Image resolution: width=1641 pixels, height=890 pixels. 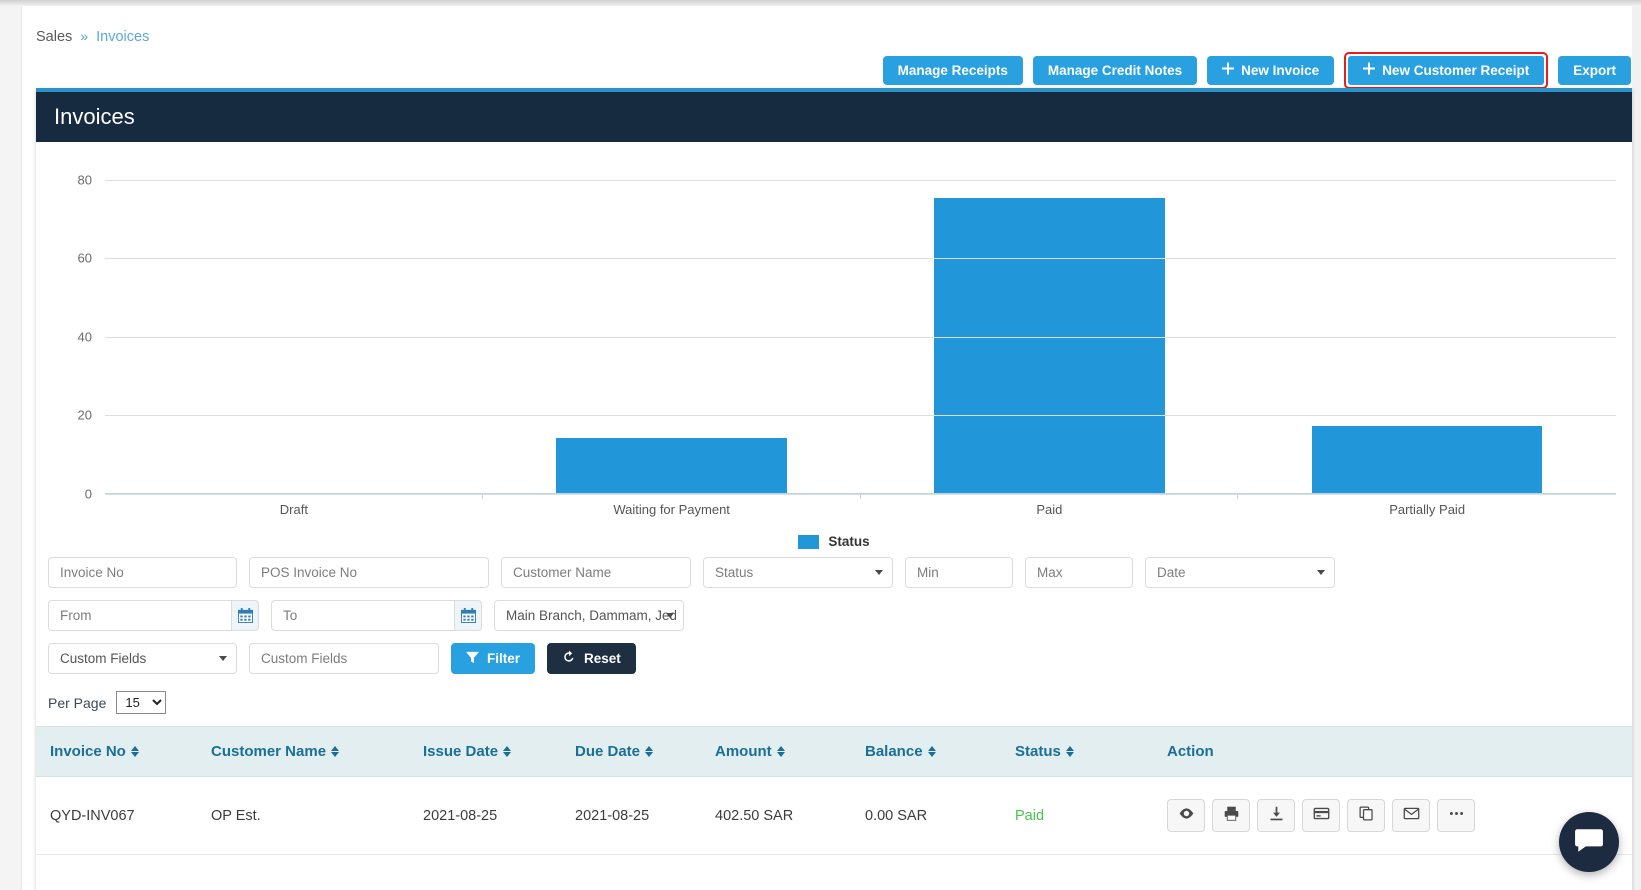 What do you see at coordinates (1171, 572) in the screenshot?
I see `date-select-value: Date` at bounding box center [1171, 572].